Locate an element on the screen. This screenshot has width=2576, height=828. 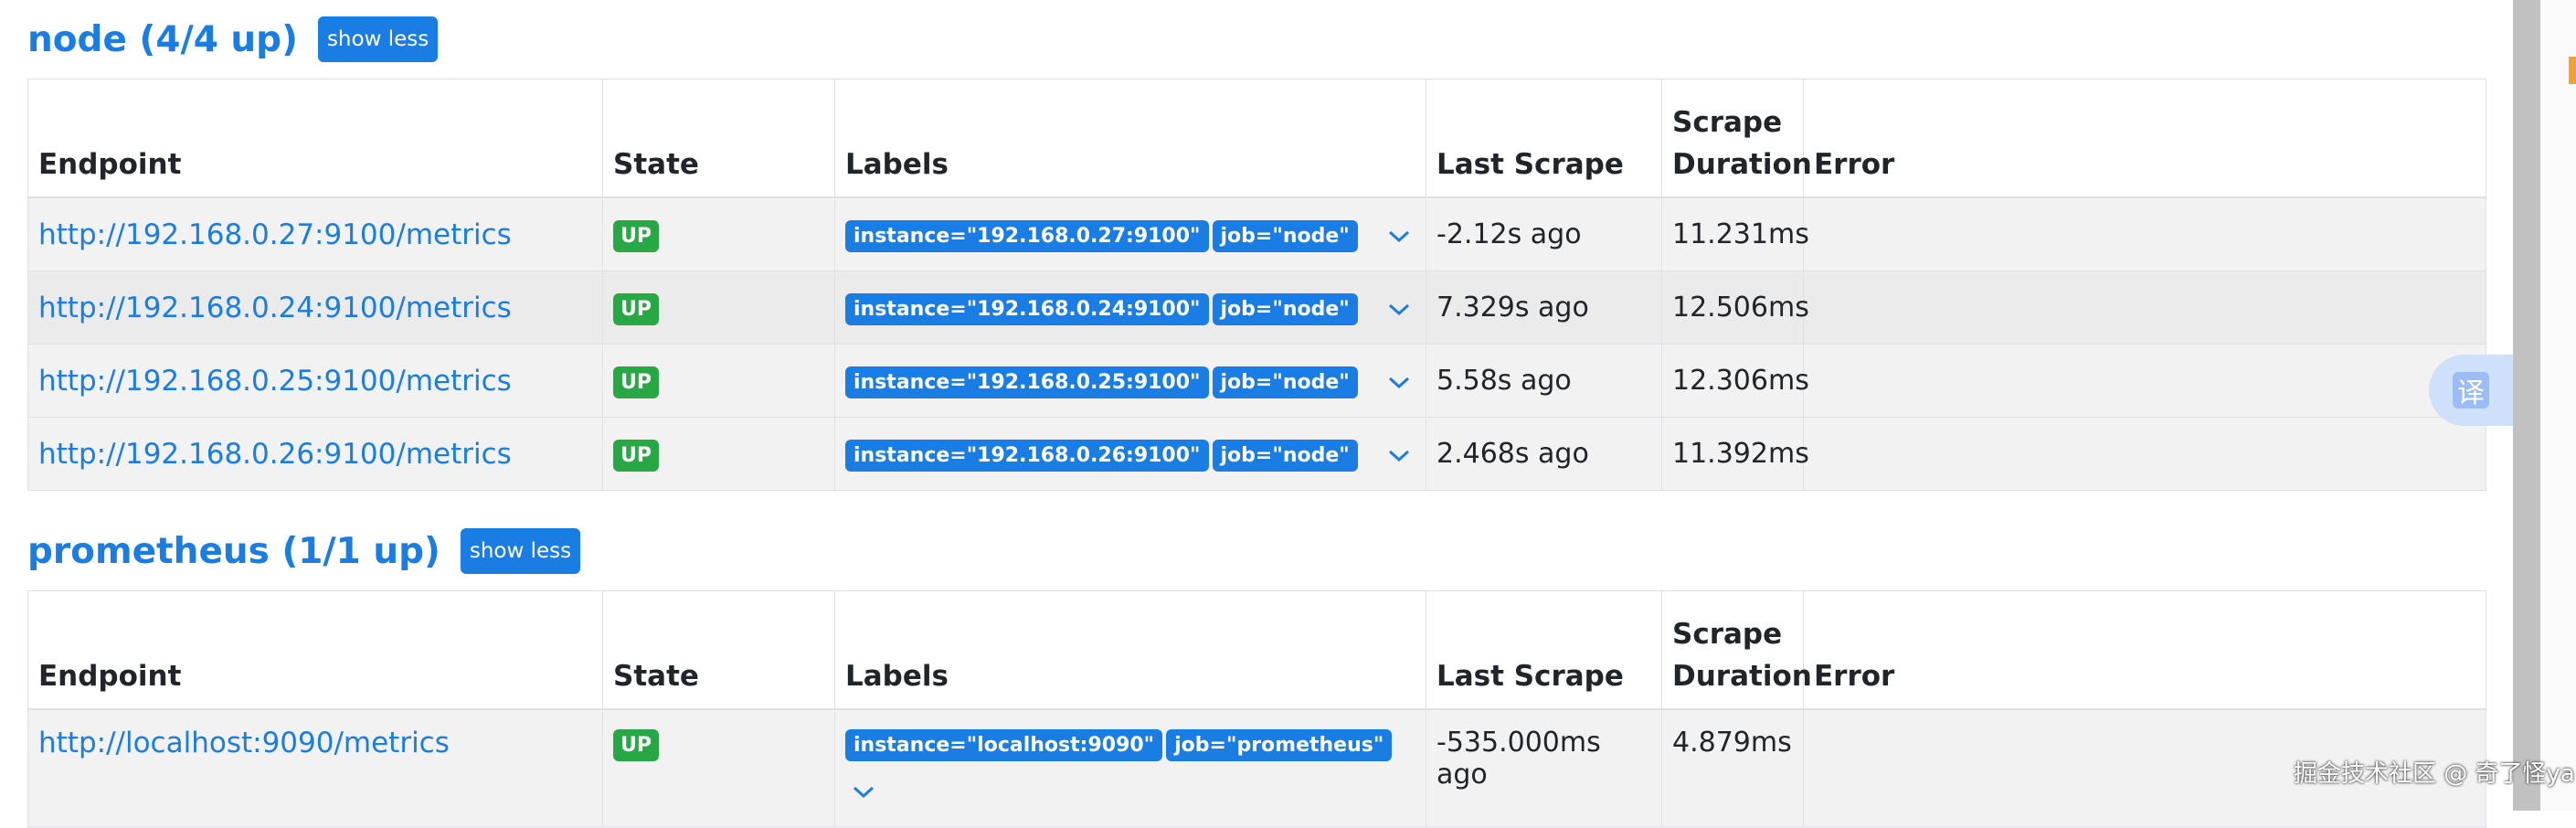
scrape-duration-cell: 11.392ms is located at coordinates (1735, 454).